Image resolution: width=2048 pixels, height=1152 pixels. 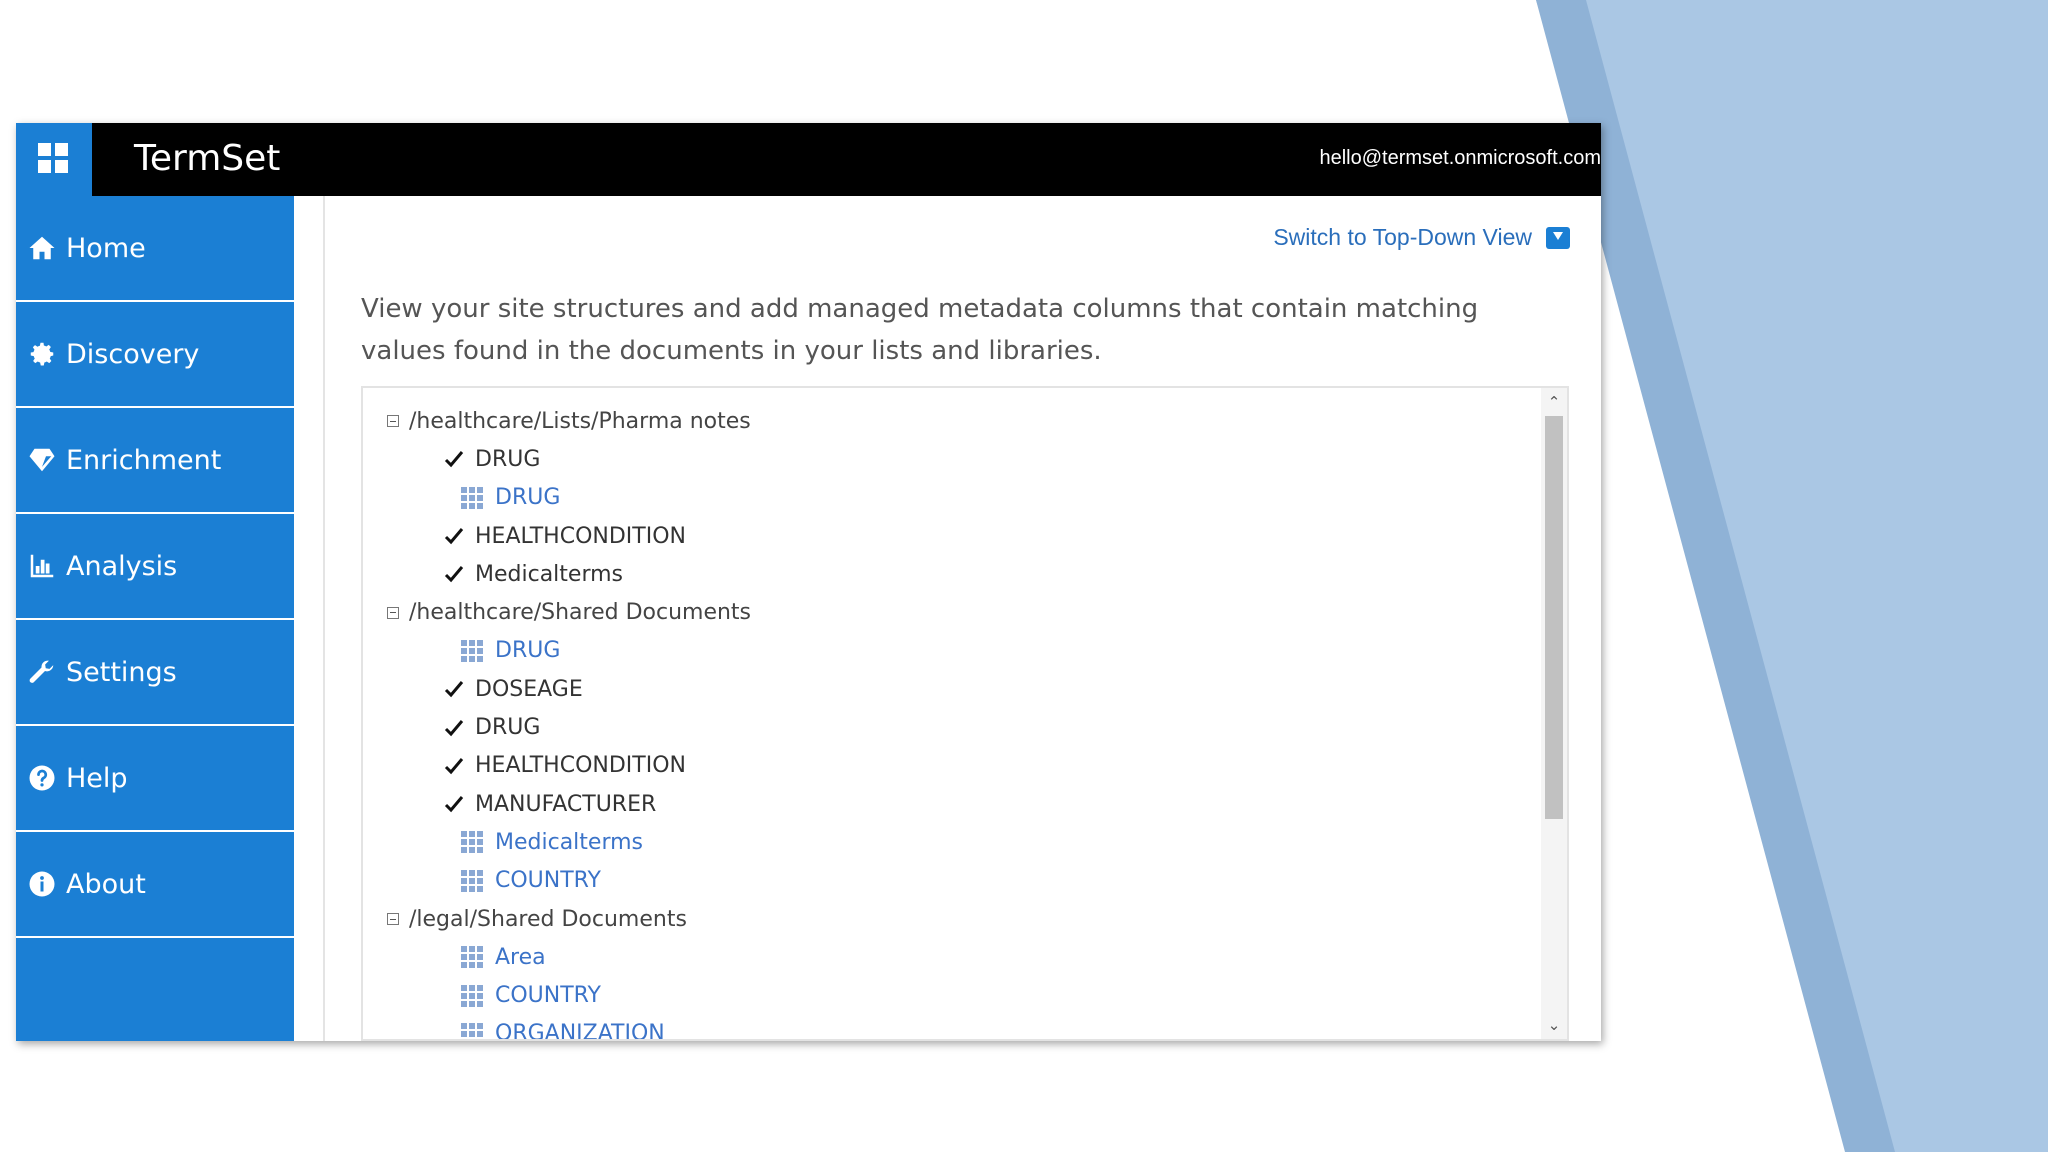 I want to click on sidebar-item-home: Home, so click(x=155, y=249).